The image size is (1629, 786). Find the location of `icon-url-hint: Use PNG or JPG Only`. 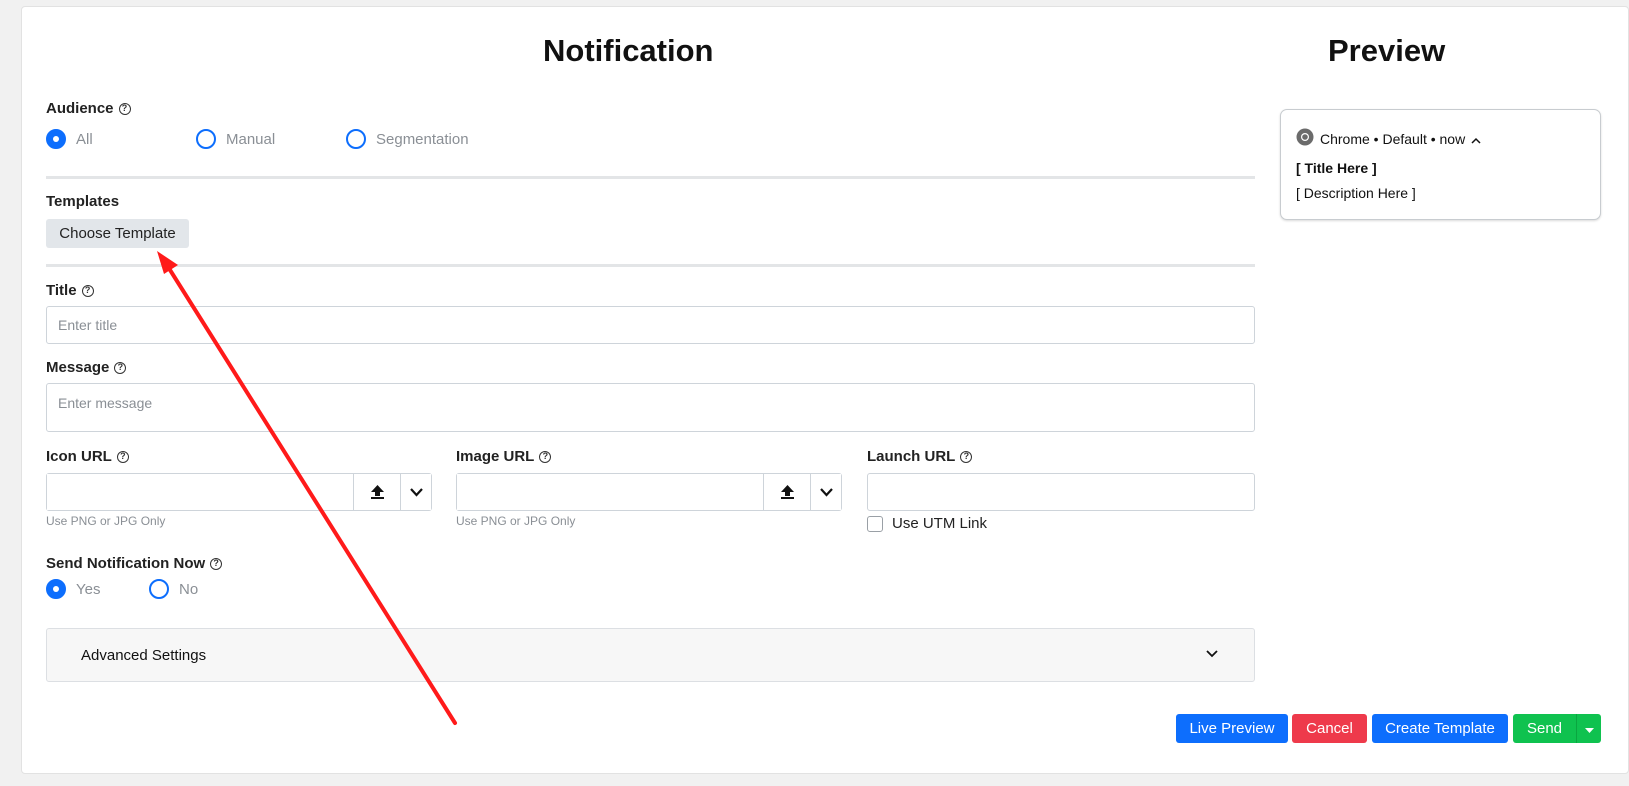

icon-url-hint: Use PNG or JPG Only is located at coordinates (106, 521).